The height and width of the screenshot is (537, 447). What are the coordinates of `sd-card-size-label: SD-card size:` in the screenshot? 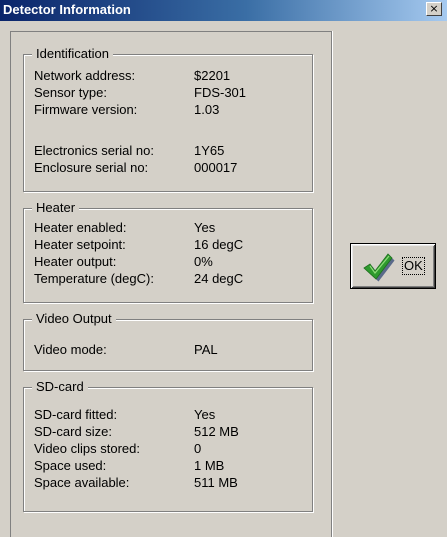 It's located at (73, 431).